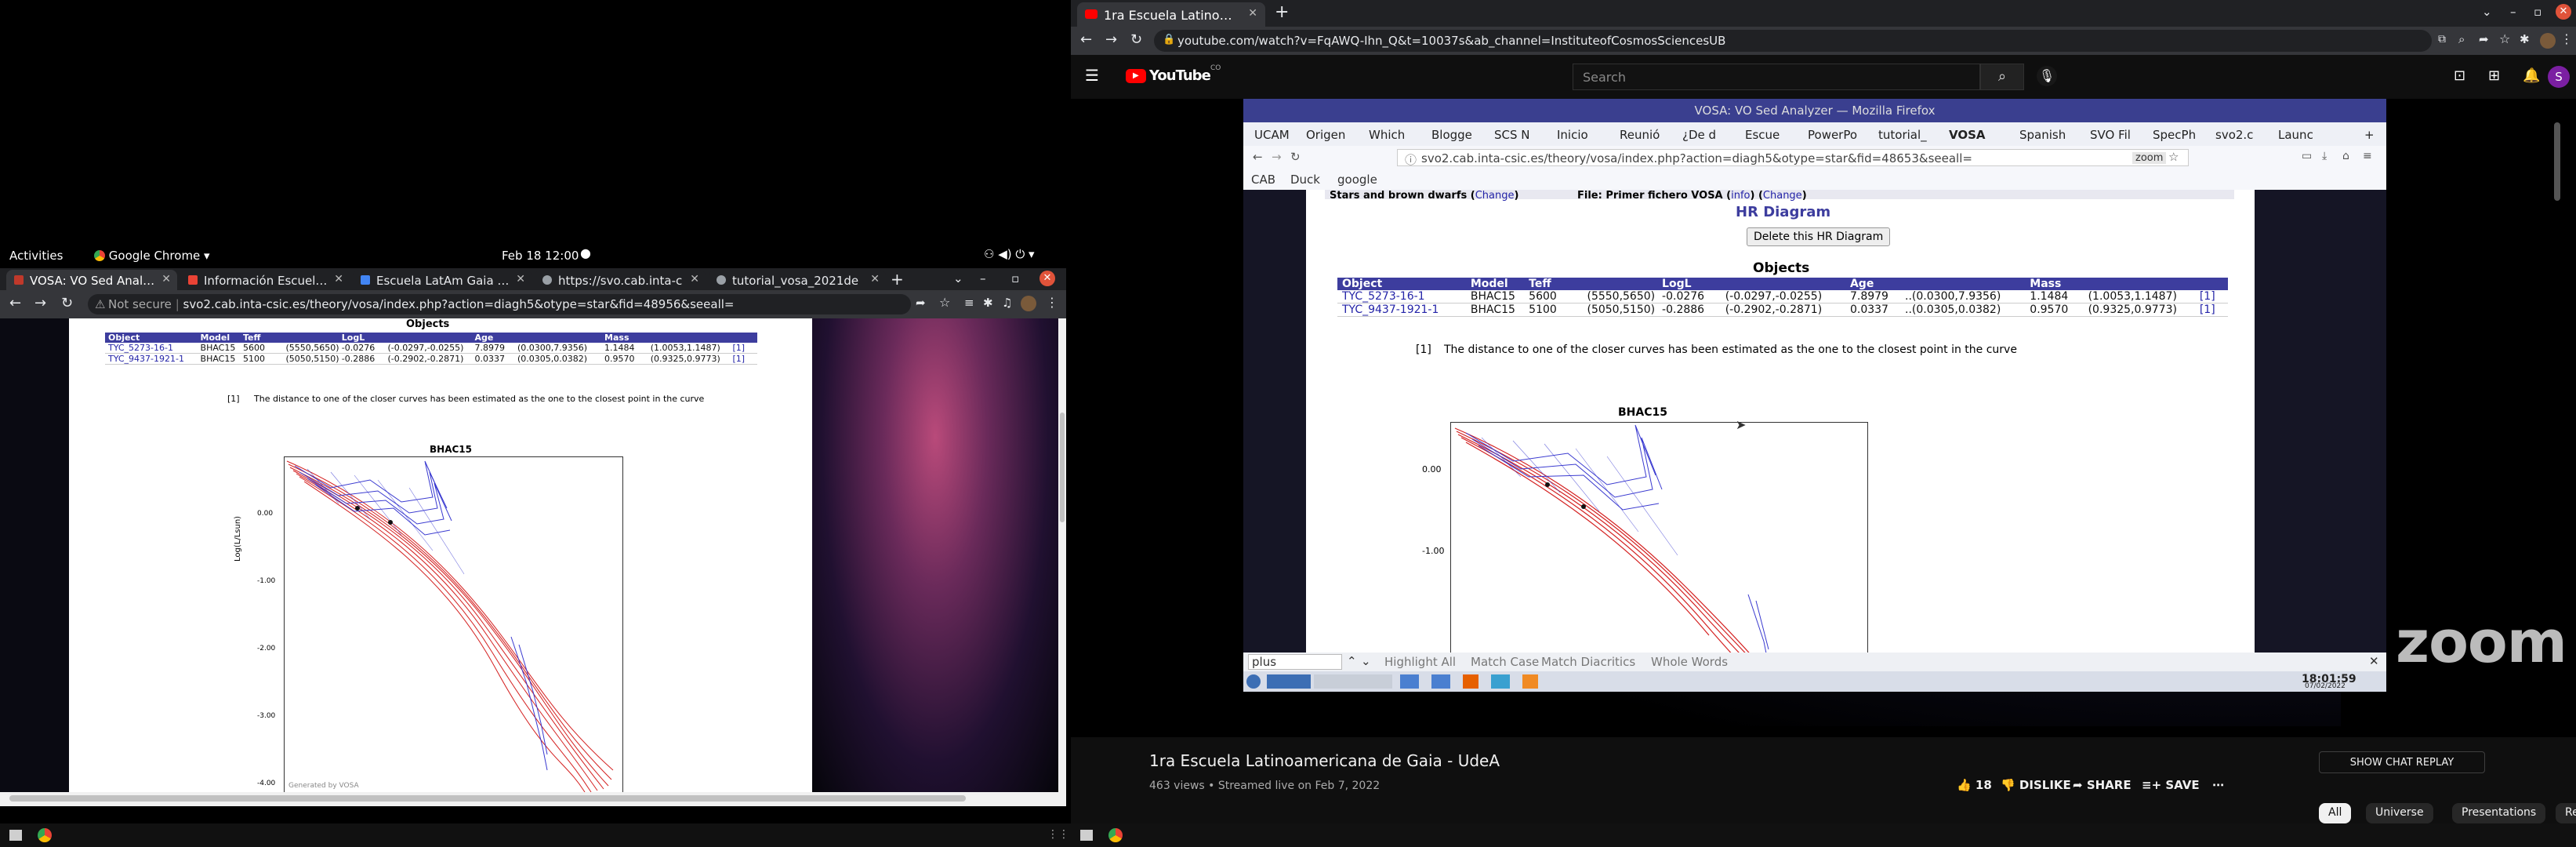 This screenshot has width=2576, height=847. Describe the element at coordinates (1690, 662) in the screenshot. I see `whole-words-toggle: Whole Words` at that location.